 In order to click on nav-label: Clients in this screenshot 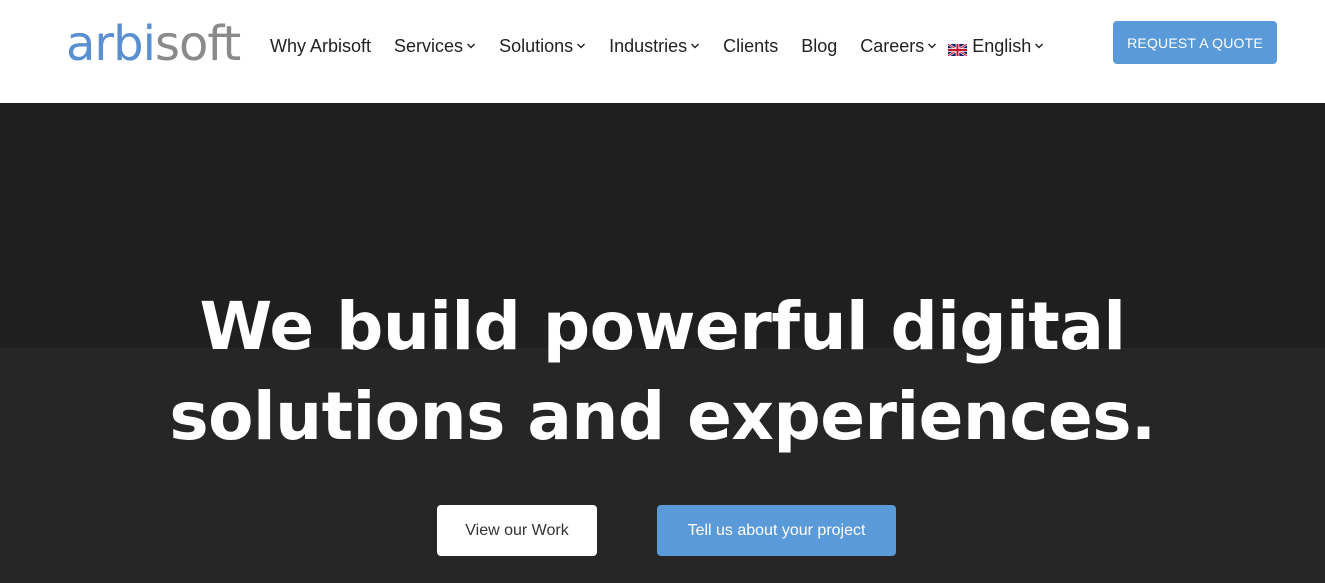, I will do `click(751, 45)`.